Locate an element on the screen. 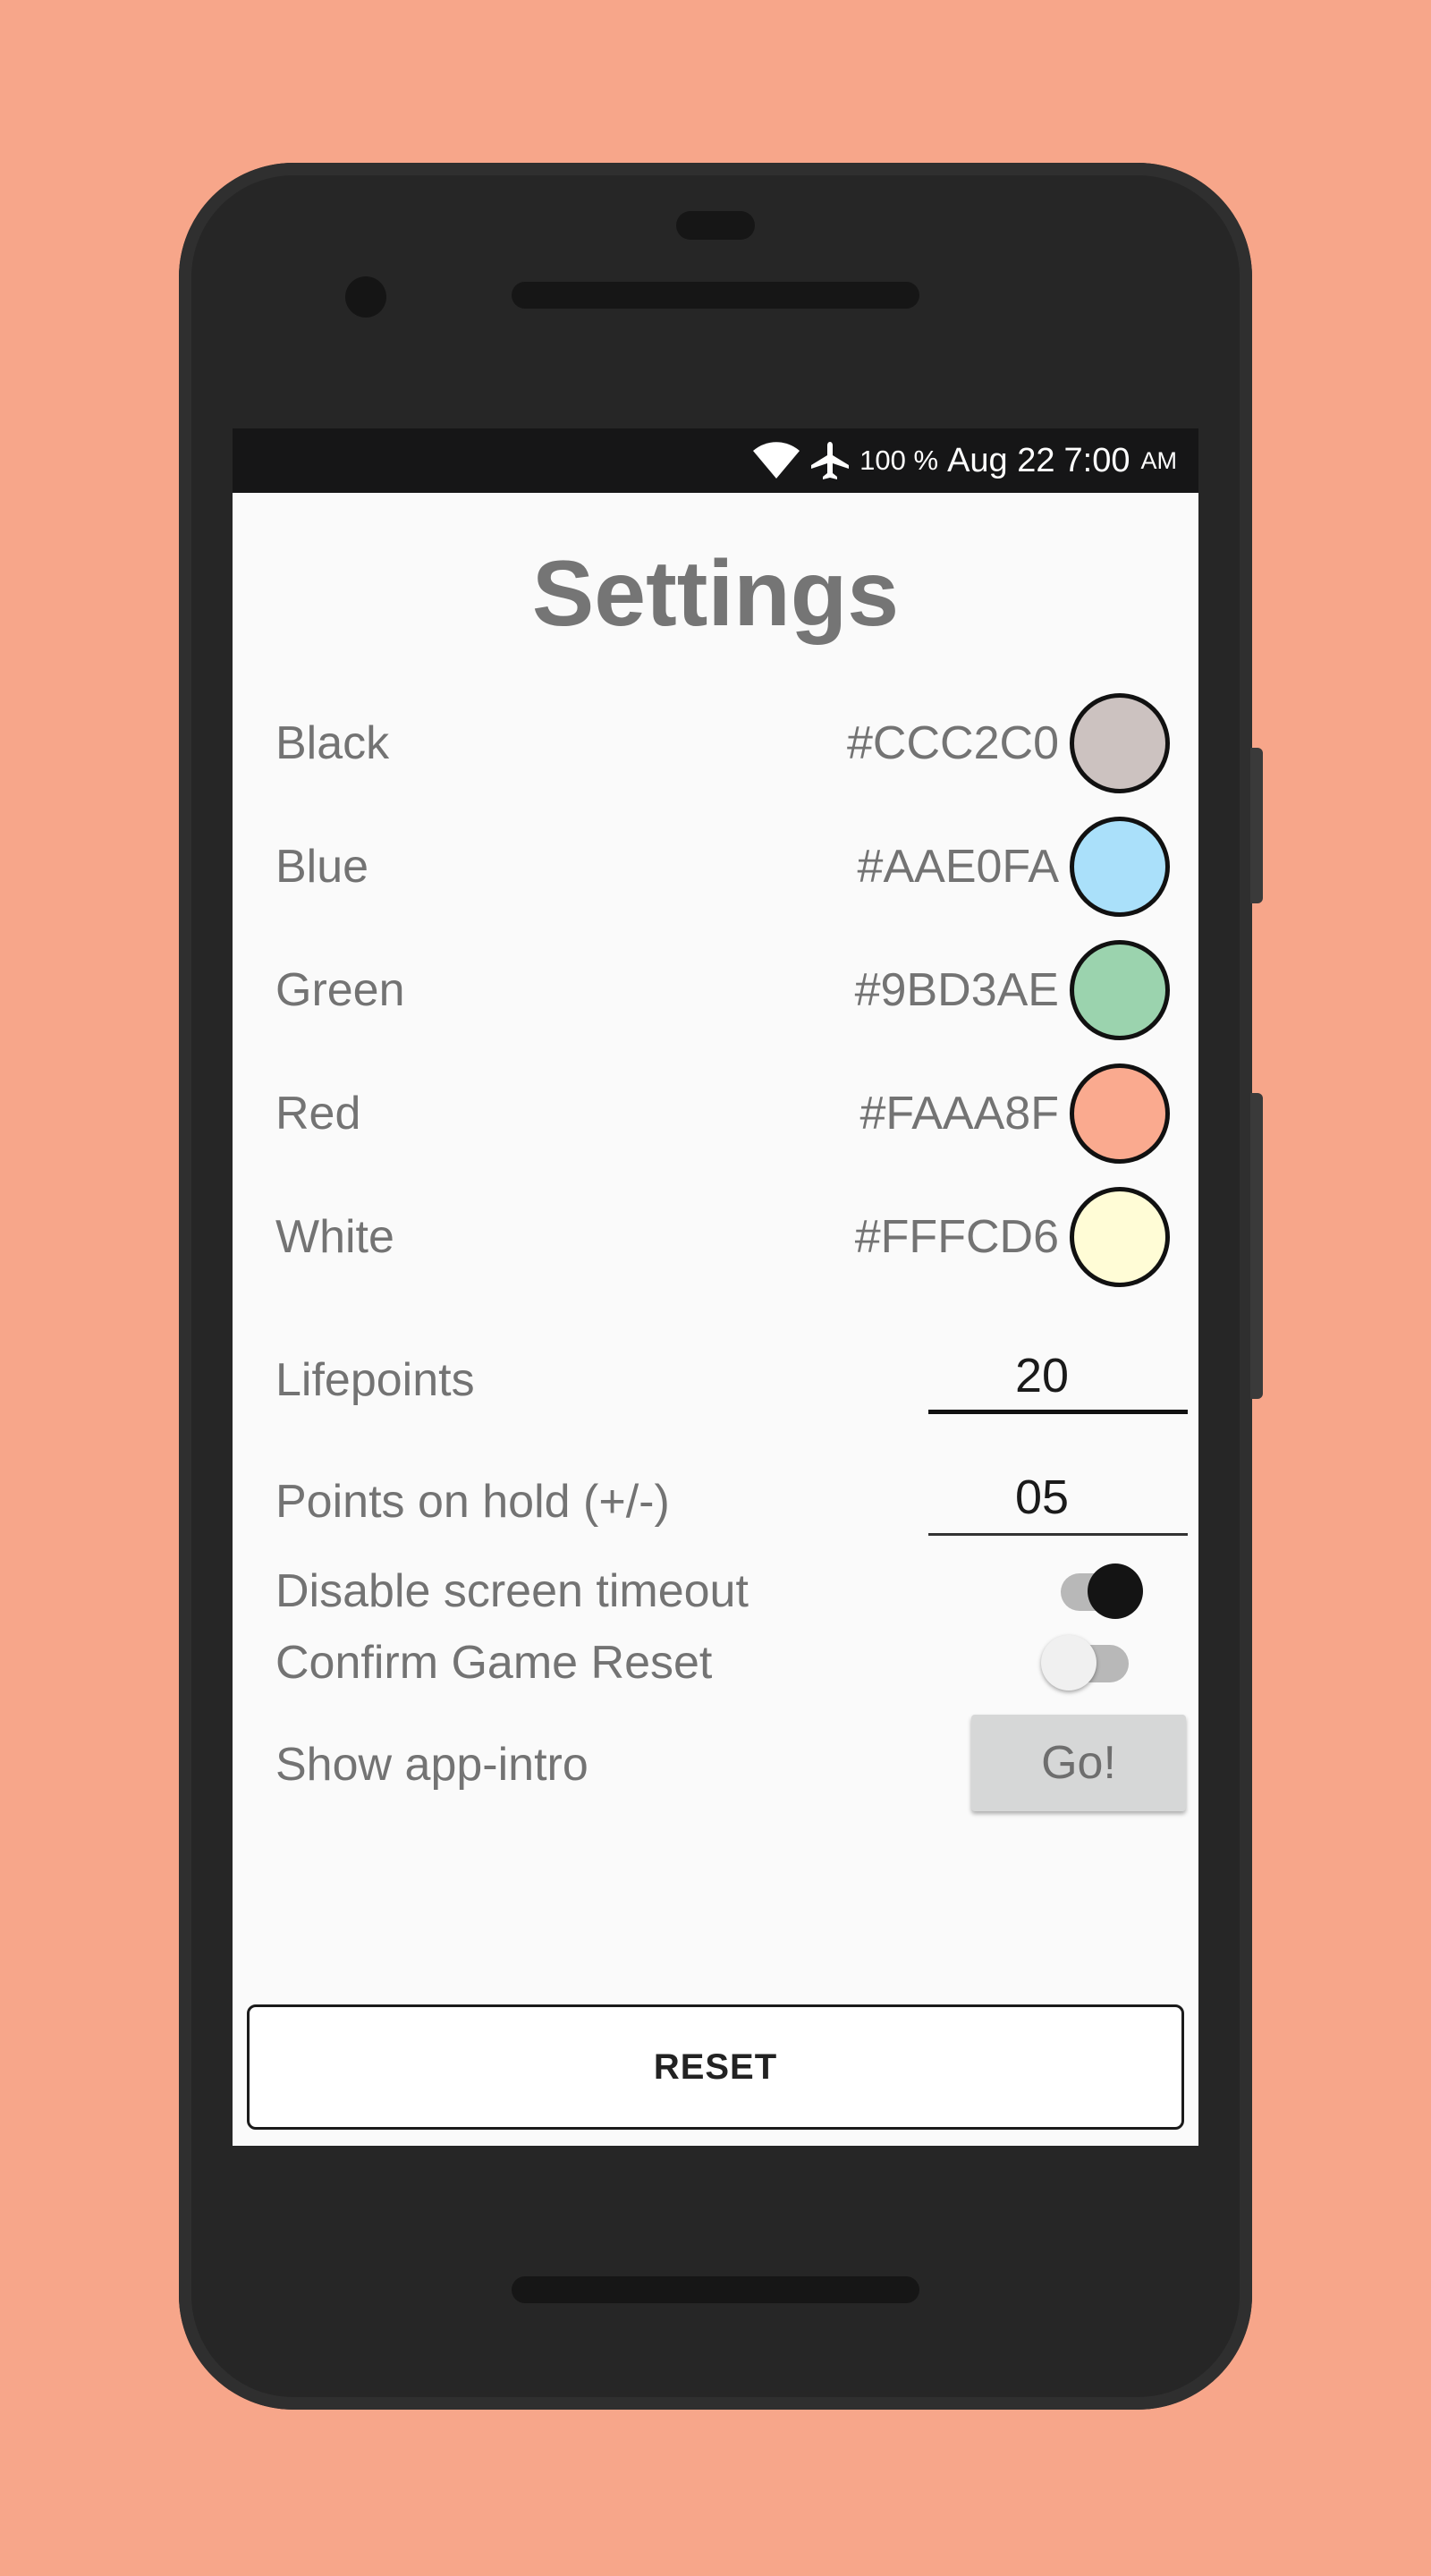 The image size is (1431, 2576). disable-timeout-row: Disable screen timeout is located at coordinates (722, 1592).